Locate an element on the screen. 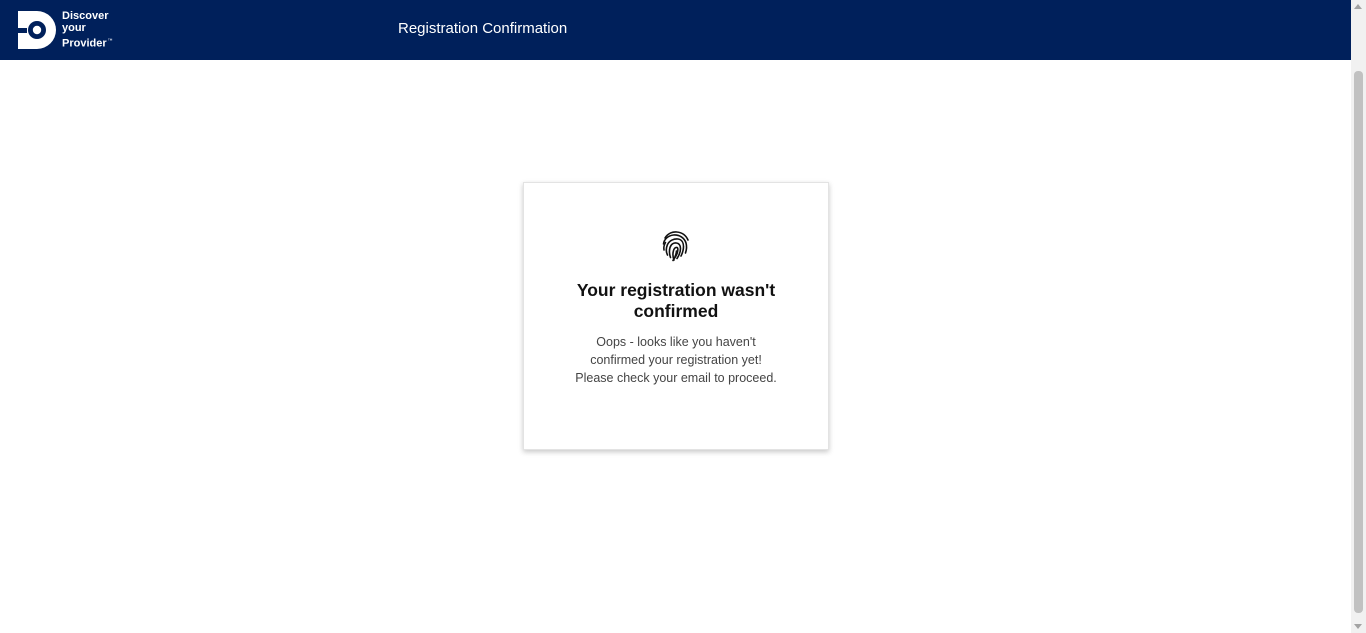 This screenshot has height=633, width=1366. brand-name-line-2: your is located at coordinates (74, 28).